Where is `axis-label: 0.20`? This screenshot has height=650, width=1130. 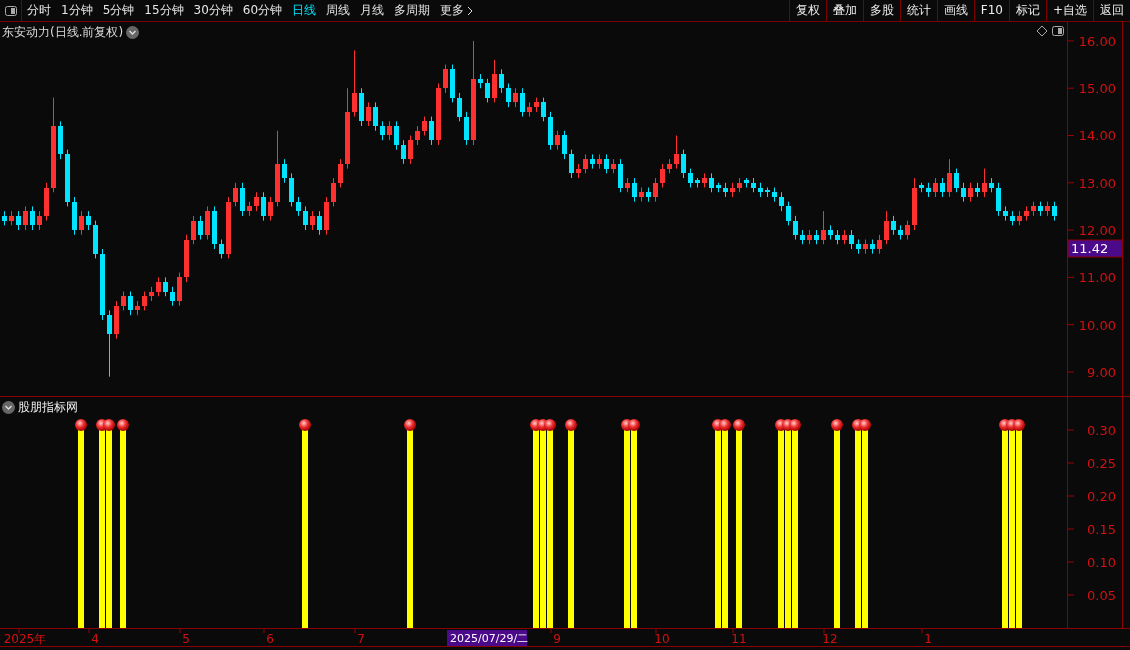 axis-label: 0.20 is located at coordinates (1101, 496).